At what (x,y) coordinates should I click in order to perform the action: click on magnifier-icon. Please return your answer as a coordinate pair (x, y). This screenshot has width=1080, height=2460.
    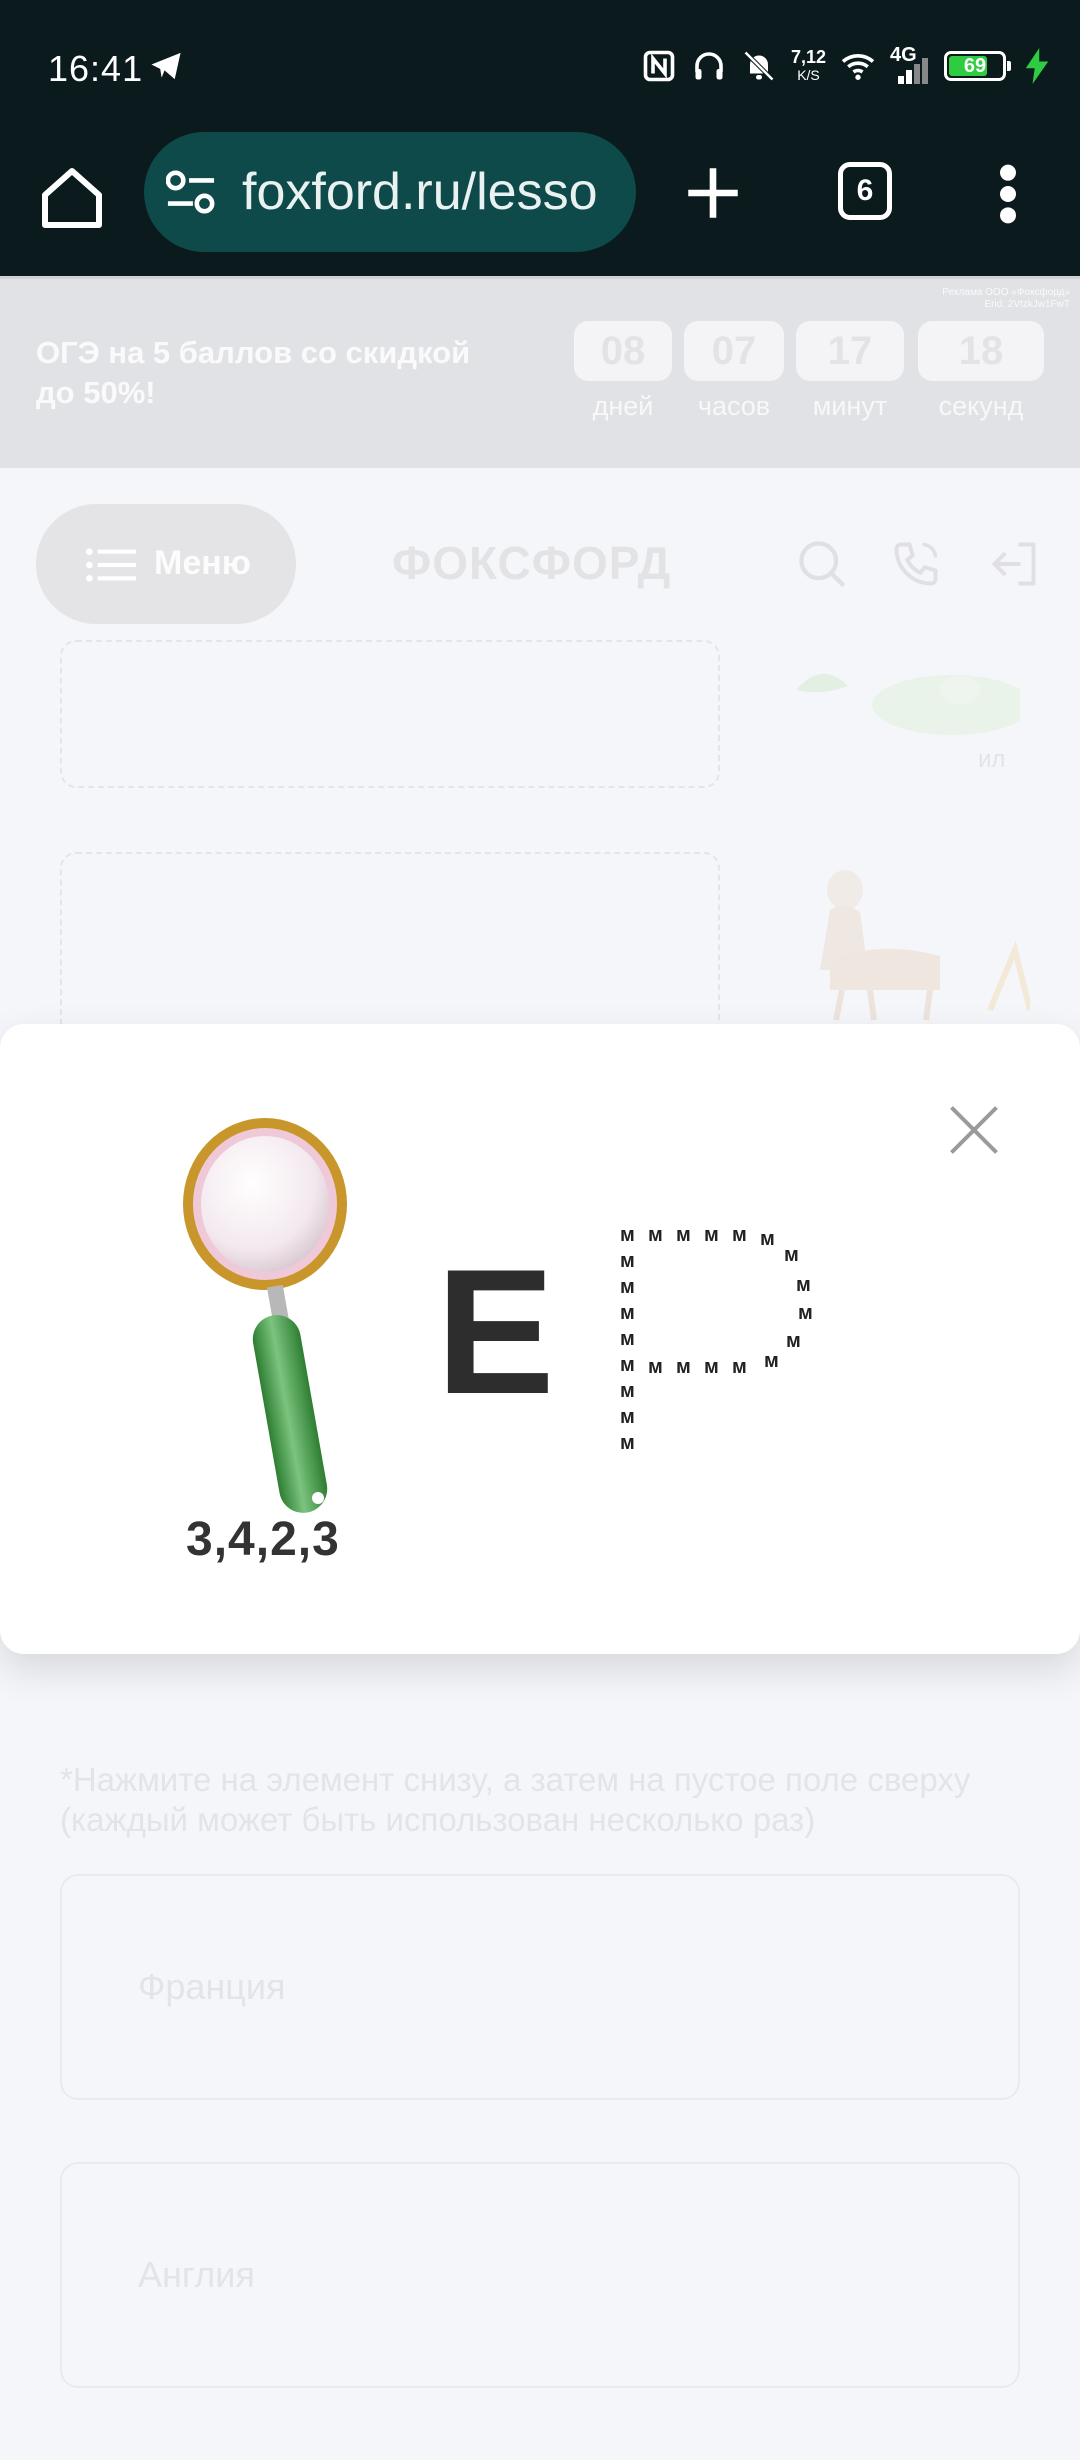
    Looking at the image, I should click on (265, 1315).